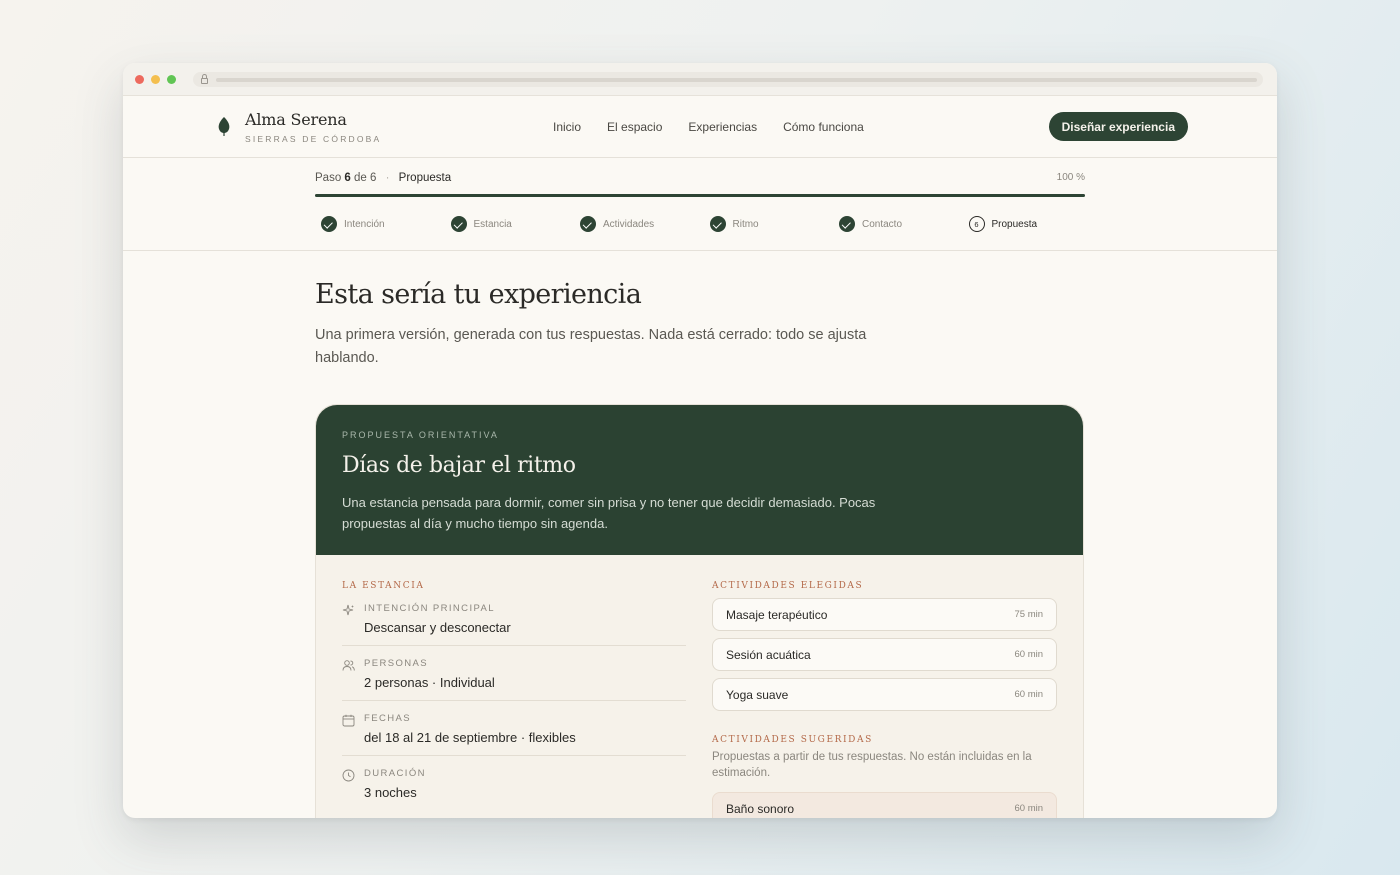  Describe the element at coordinates (492, 224) in the screenshot. I see `step-label: Estancia` at that location.